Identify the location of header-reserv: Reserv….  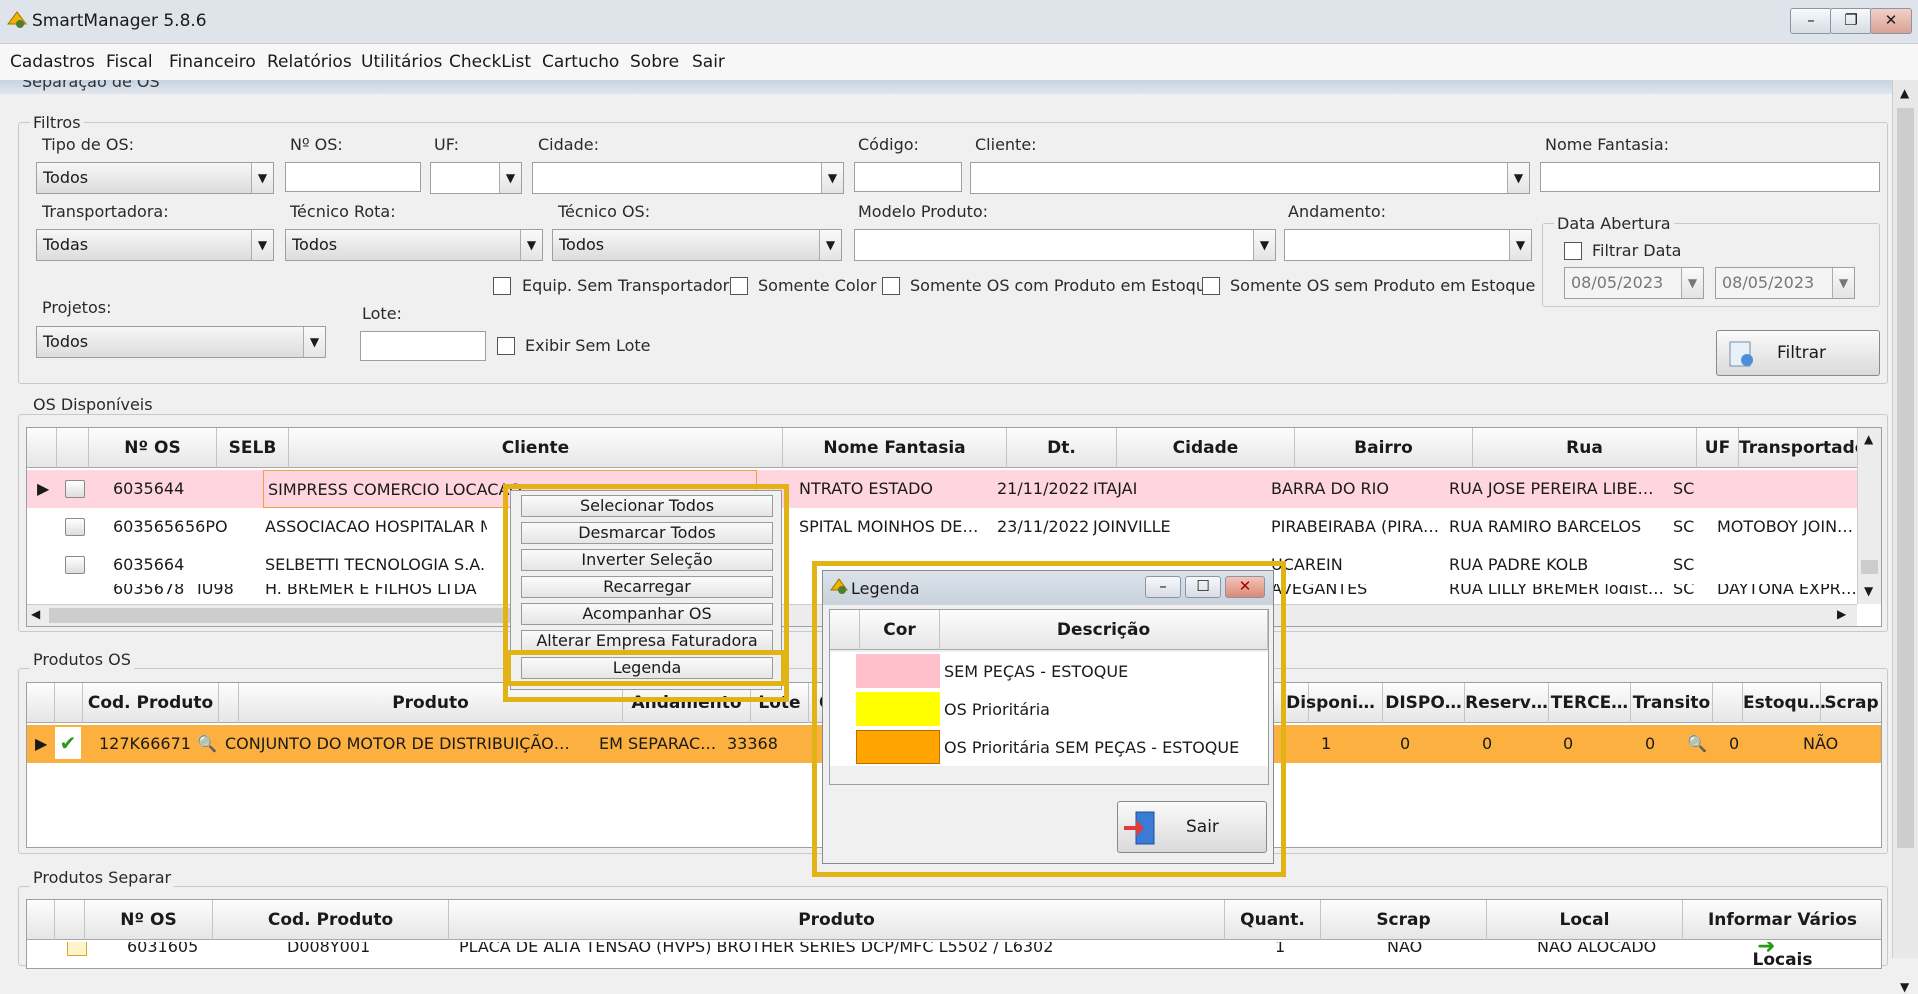
(1507, 703).